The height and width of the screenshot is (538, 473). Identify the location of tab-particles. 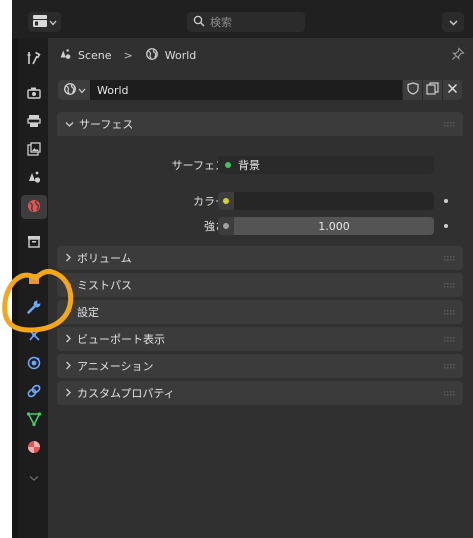
(34, 336).